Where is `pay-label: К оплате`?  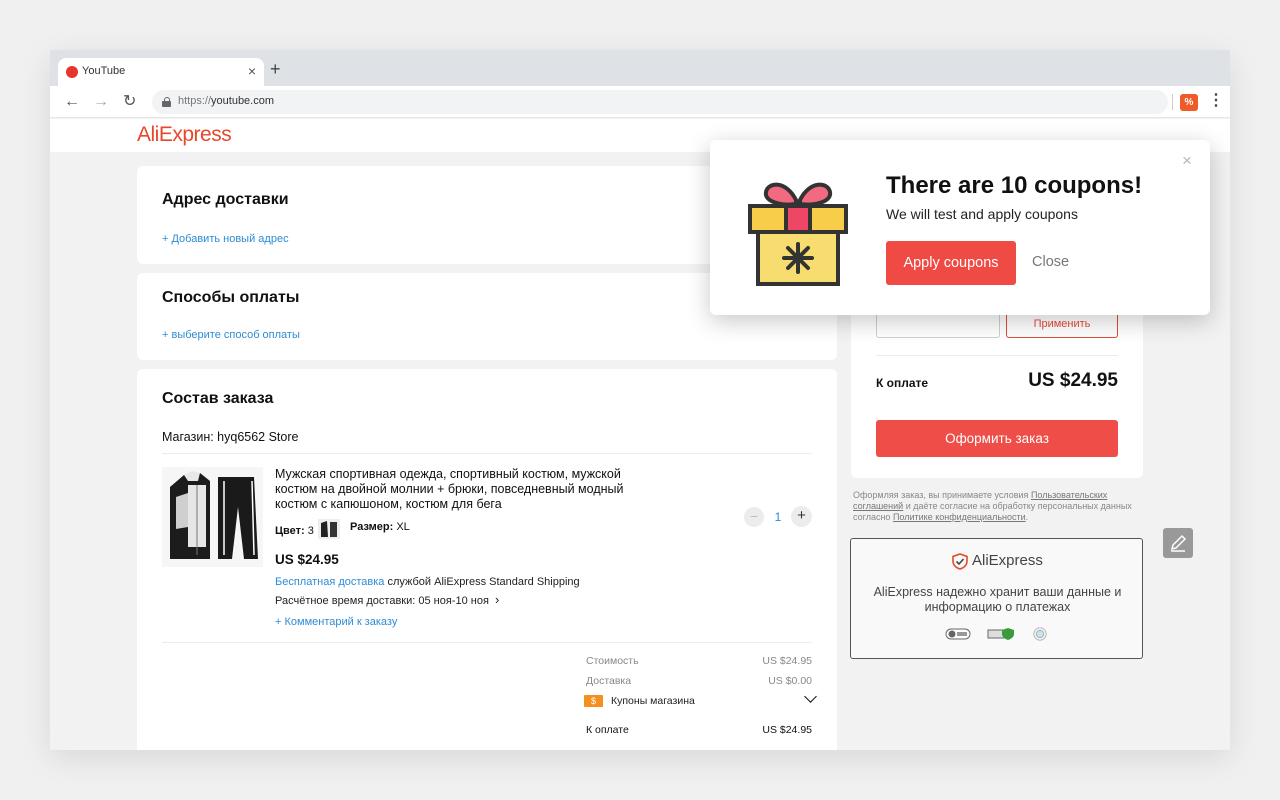 pay-label: К оплате is located at coordinates (902, 383).